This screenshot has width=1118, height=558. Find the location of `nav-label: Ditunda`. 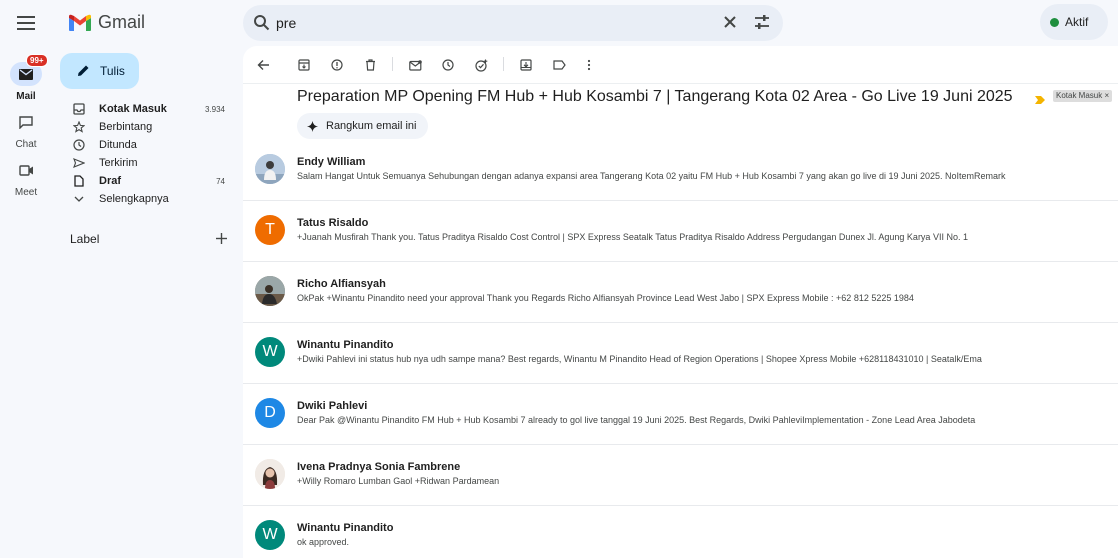

nav-label: Ditunda is located at coordinates (118, 145).